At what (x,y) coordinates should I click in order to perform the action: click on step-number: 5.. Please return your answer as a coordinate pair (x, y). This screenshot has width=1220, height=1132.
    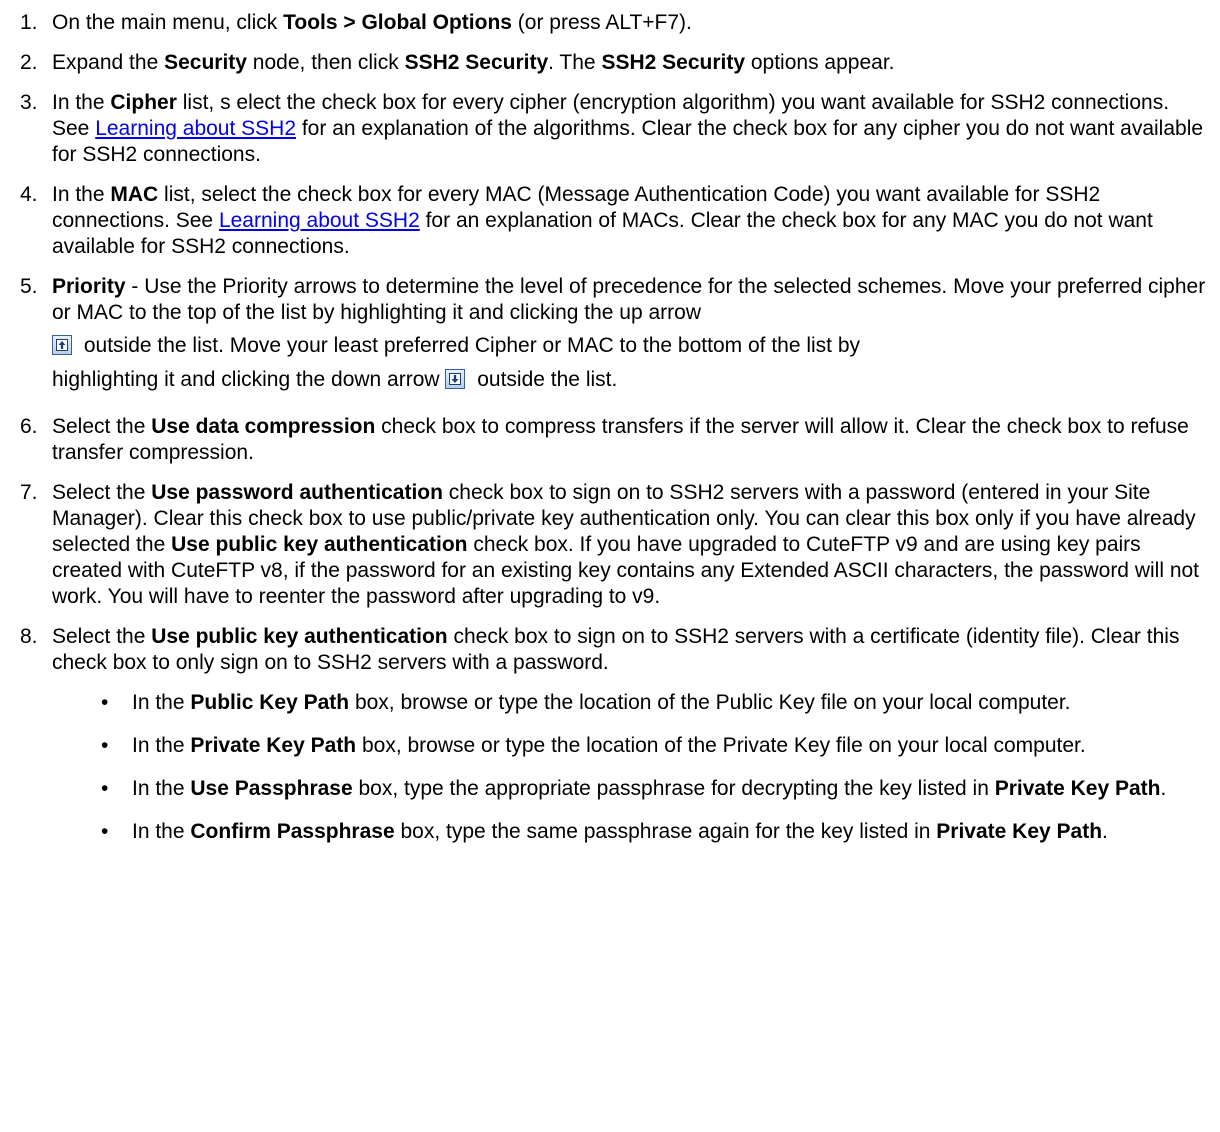
    Looking at the image, I should click on (29, 286).